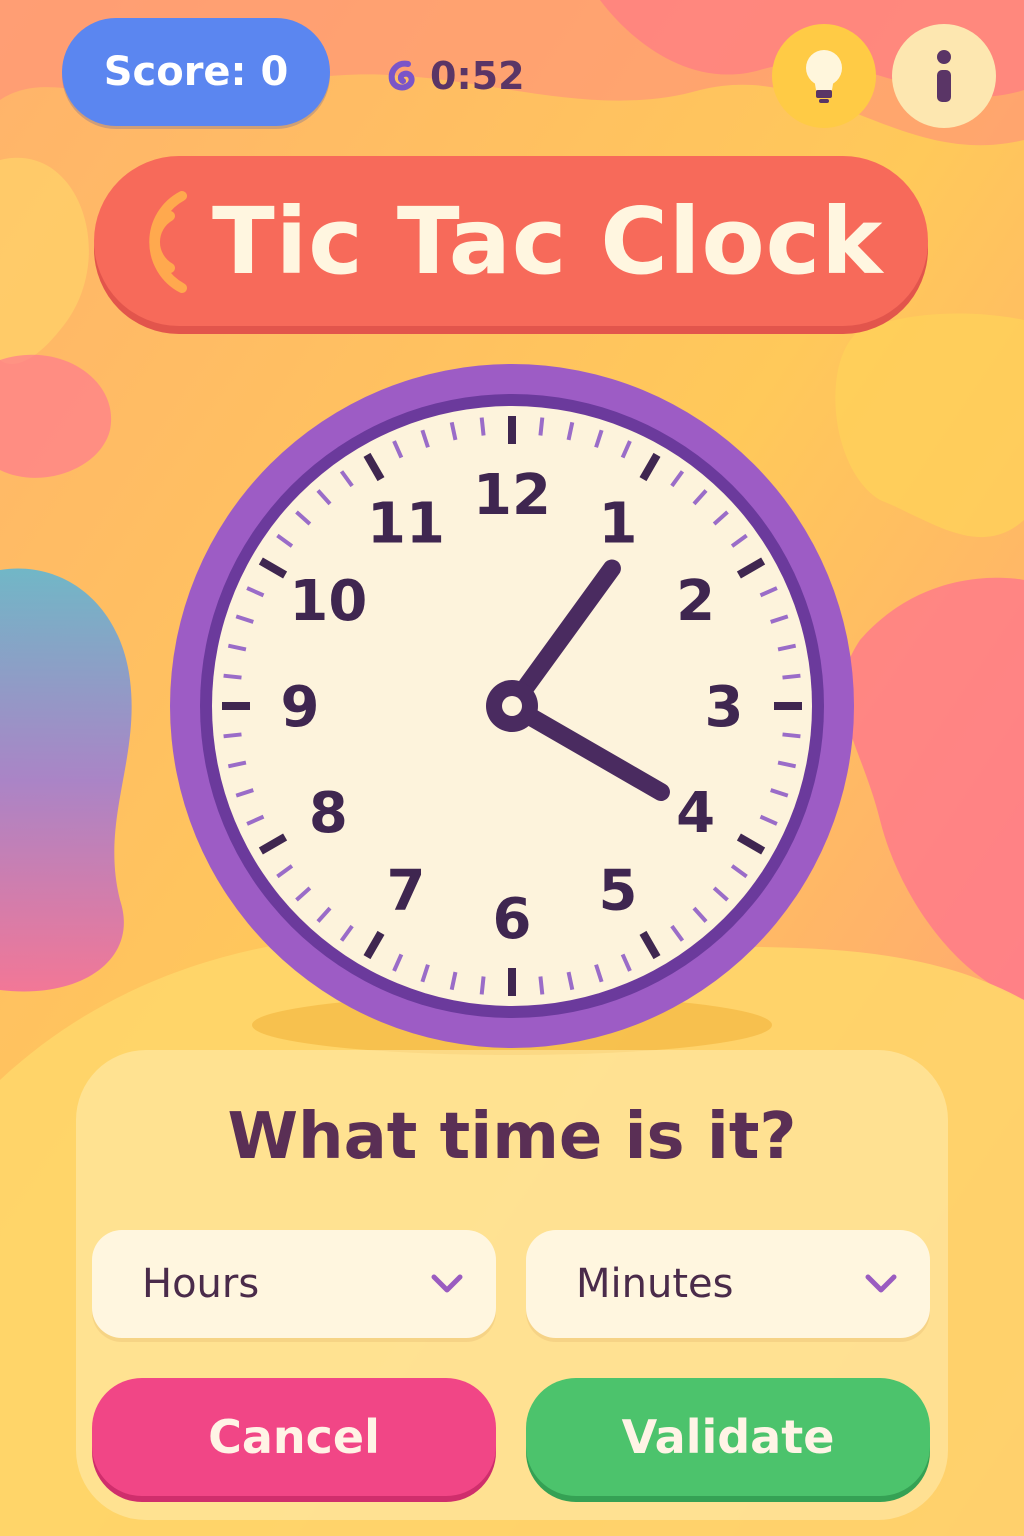 This screenshot has width=1024, height=1536. I want to click on clock-numeral: 4, so click(695, 813).